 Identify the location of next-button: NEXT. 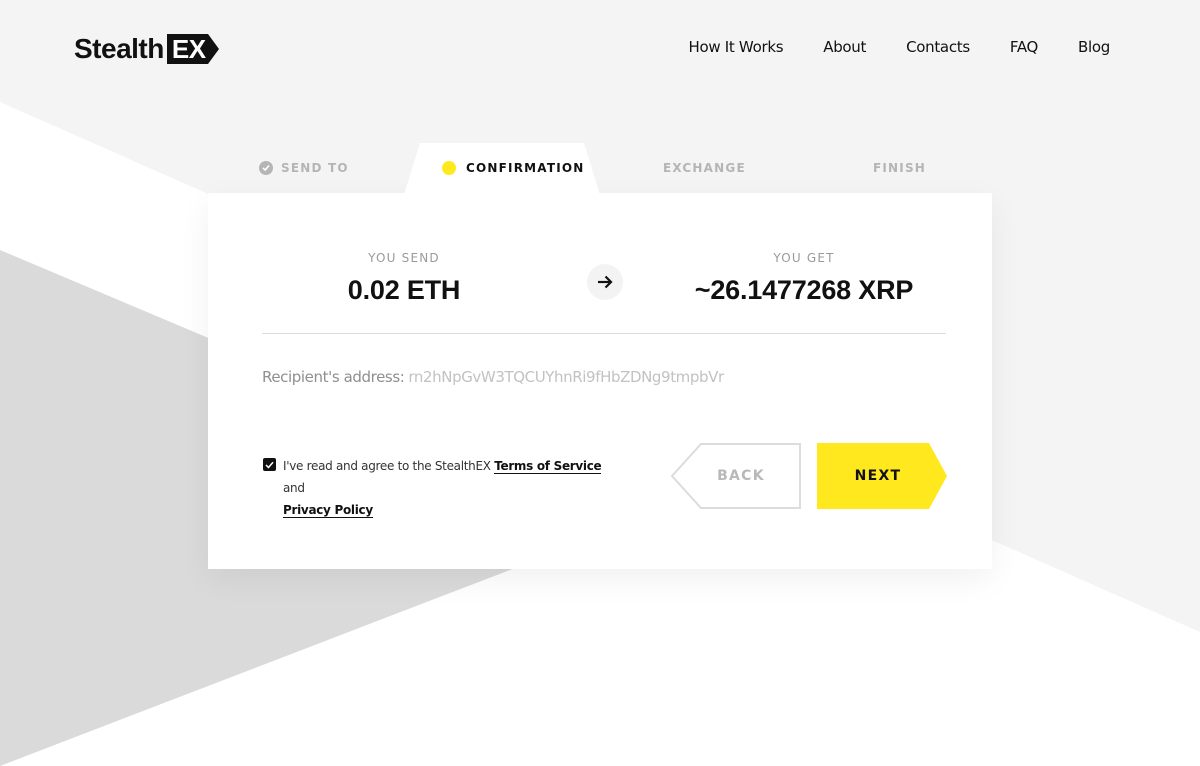
(882, 476).